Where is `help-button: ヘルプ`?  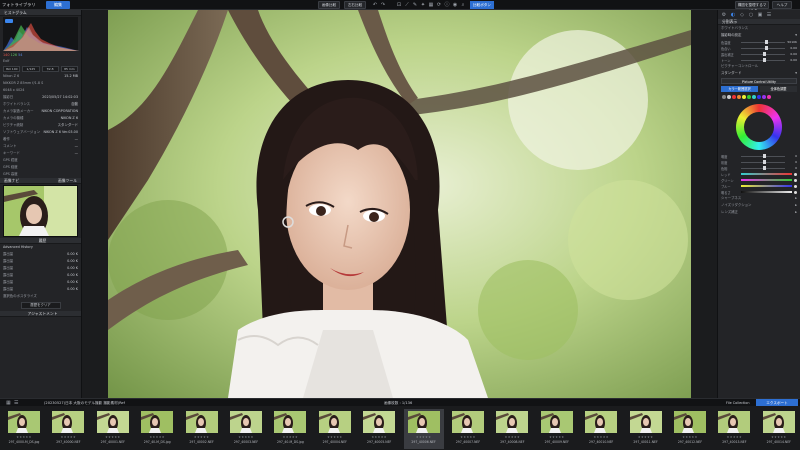
help-button: ヘルプ is located at coordinates (782, 5).